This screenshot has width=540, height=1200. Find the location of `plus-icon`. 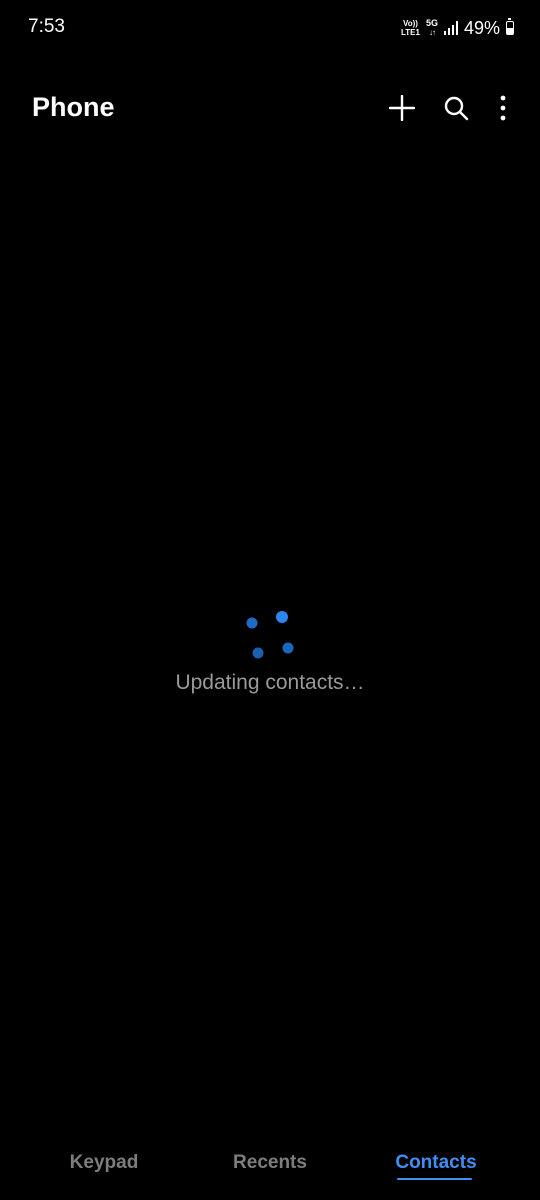

plus-icon is located at coordinates (402, 108).